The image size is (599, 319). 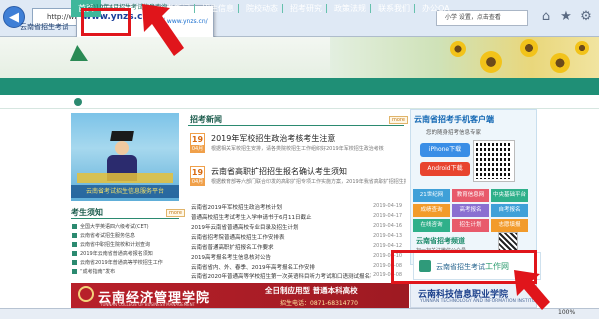 I want to click on notice-title: 考生须知, so click(x=87, y=212).